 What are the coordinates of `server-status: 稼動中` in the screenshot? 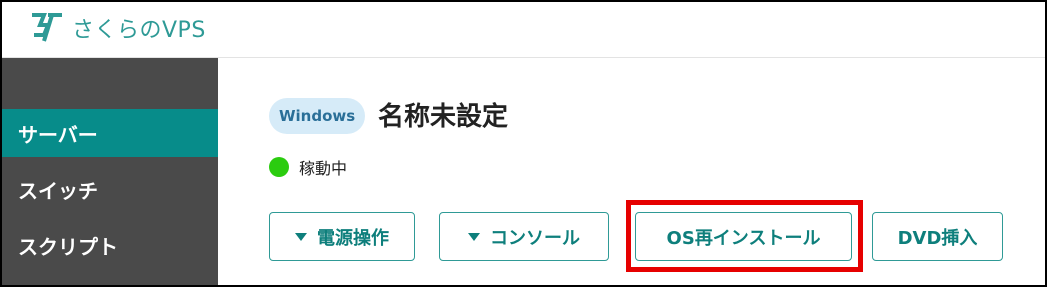 It's located at (308, 167).